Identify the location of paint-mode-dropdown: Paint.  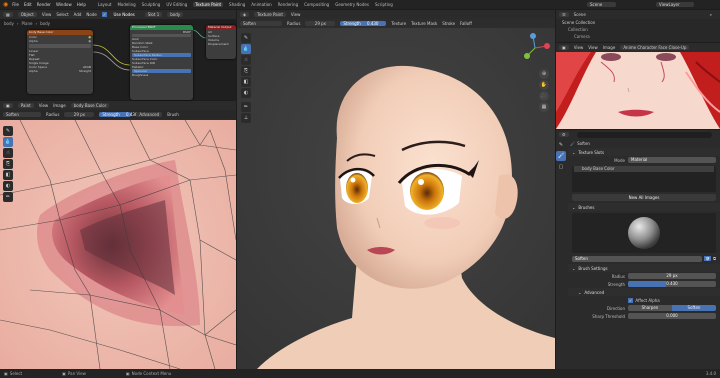
(25, 105).